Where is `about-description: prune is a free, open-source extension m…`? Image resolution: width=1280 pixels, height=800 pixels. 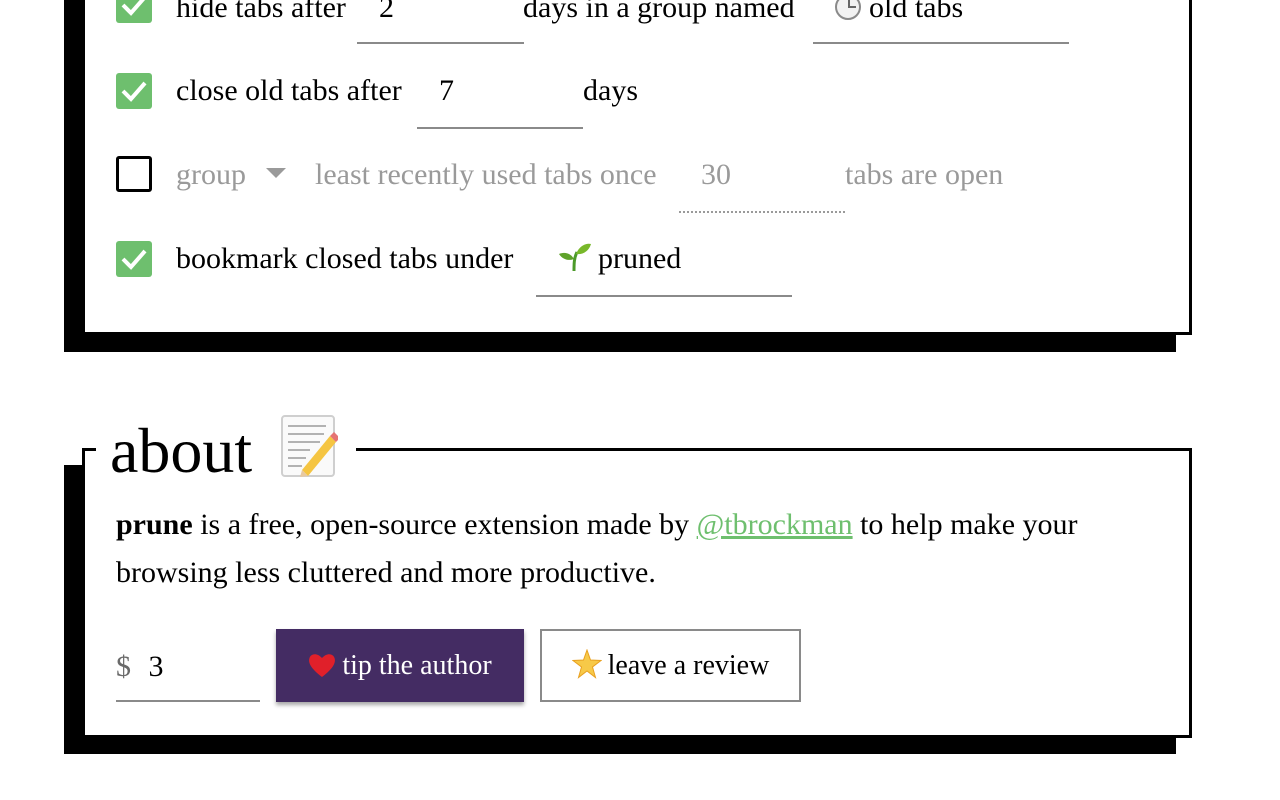 about-description: prune is a free, open-source extension m… is located at coordinates (646, 549).